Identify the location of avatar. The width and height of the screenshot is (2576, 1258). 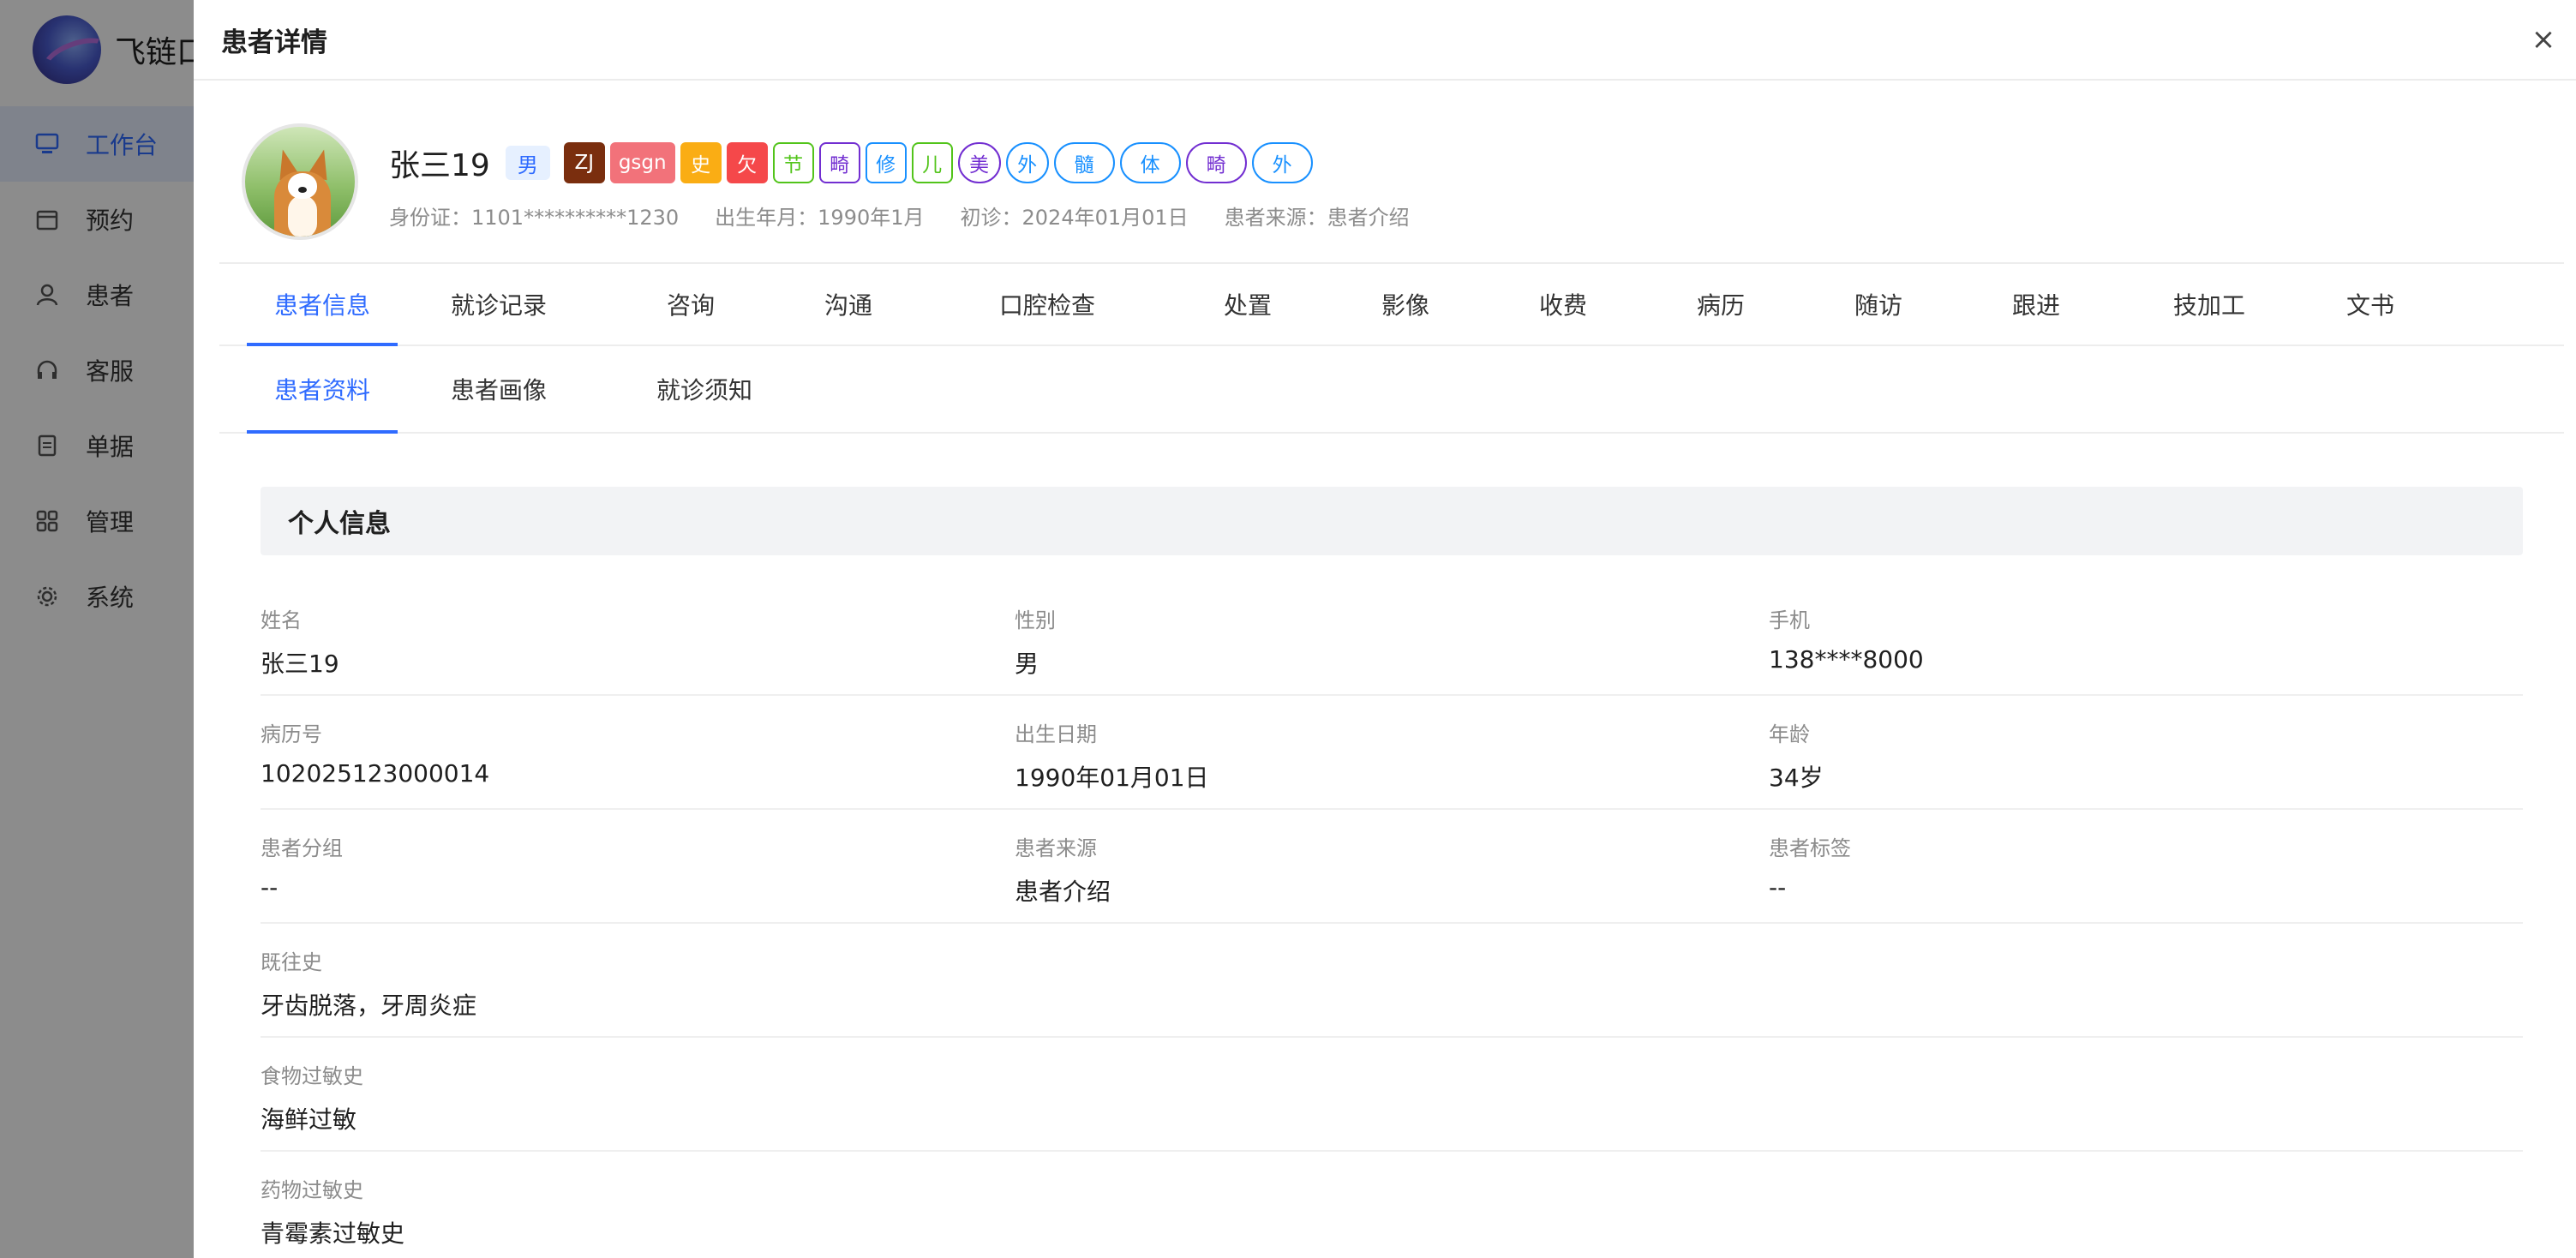
(300, 181).